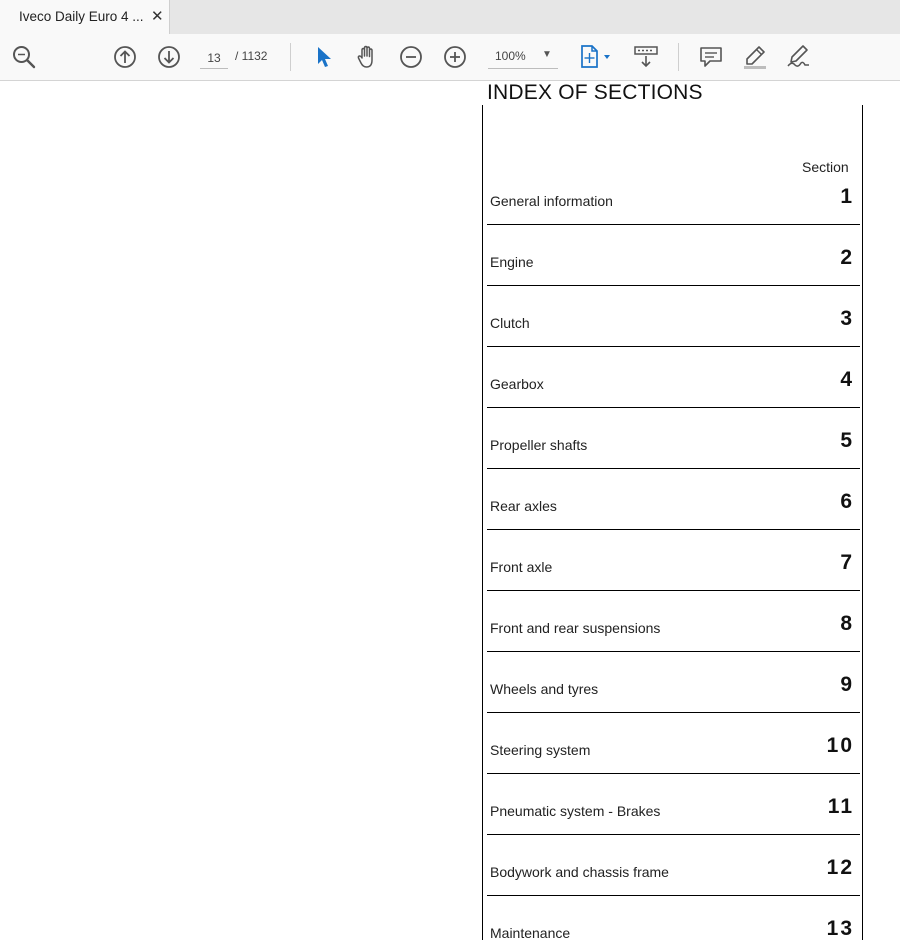 Image resolution: width=900 pixels, height=940 pixels. What do you see at coordinates (324, 57) in the screenshot?
I see `select-cursor-icon` at bounding box center [324, 57].